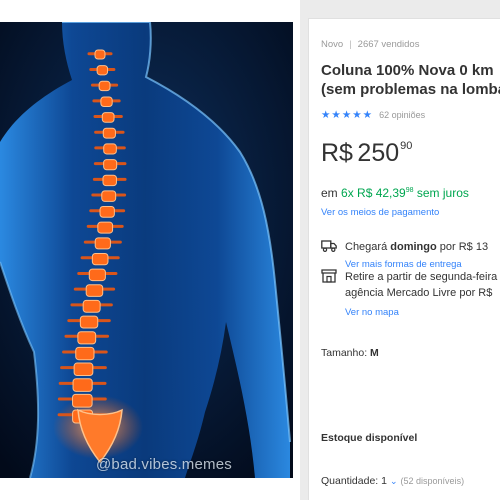 Image resolution: width=500 pixels, height=500 pixels. What do you see at coordinates (441, 193) in the screenshot?
I see `installments-suffix: sem juros` at bounding box center [441, 193].